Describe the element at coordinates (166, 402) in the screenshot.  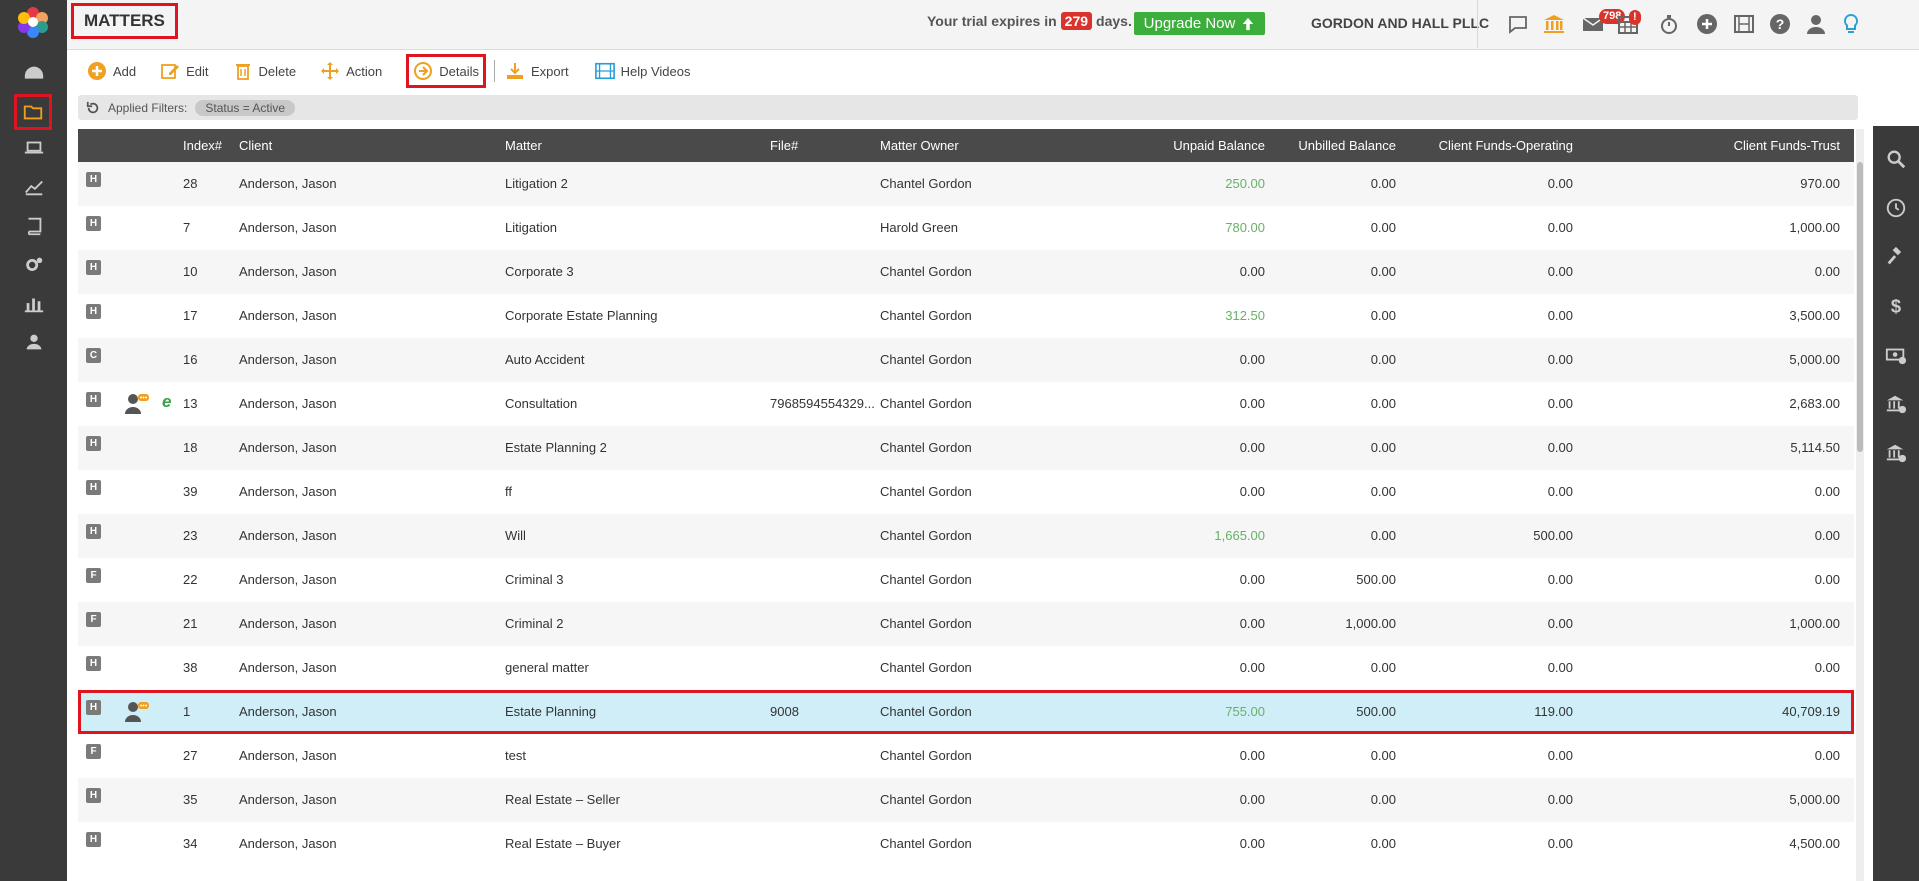
I see `e-icon: e` at that location.